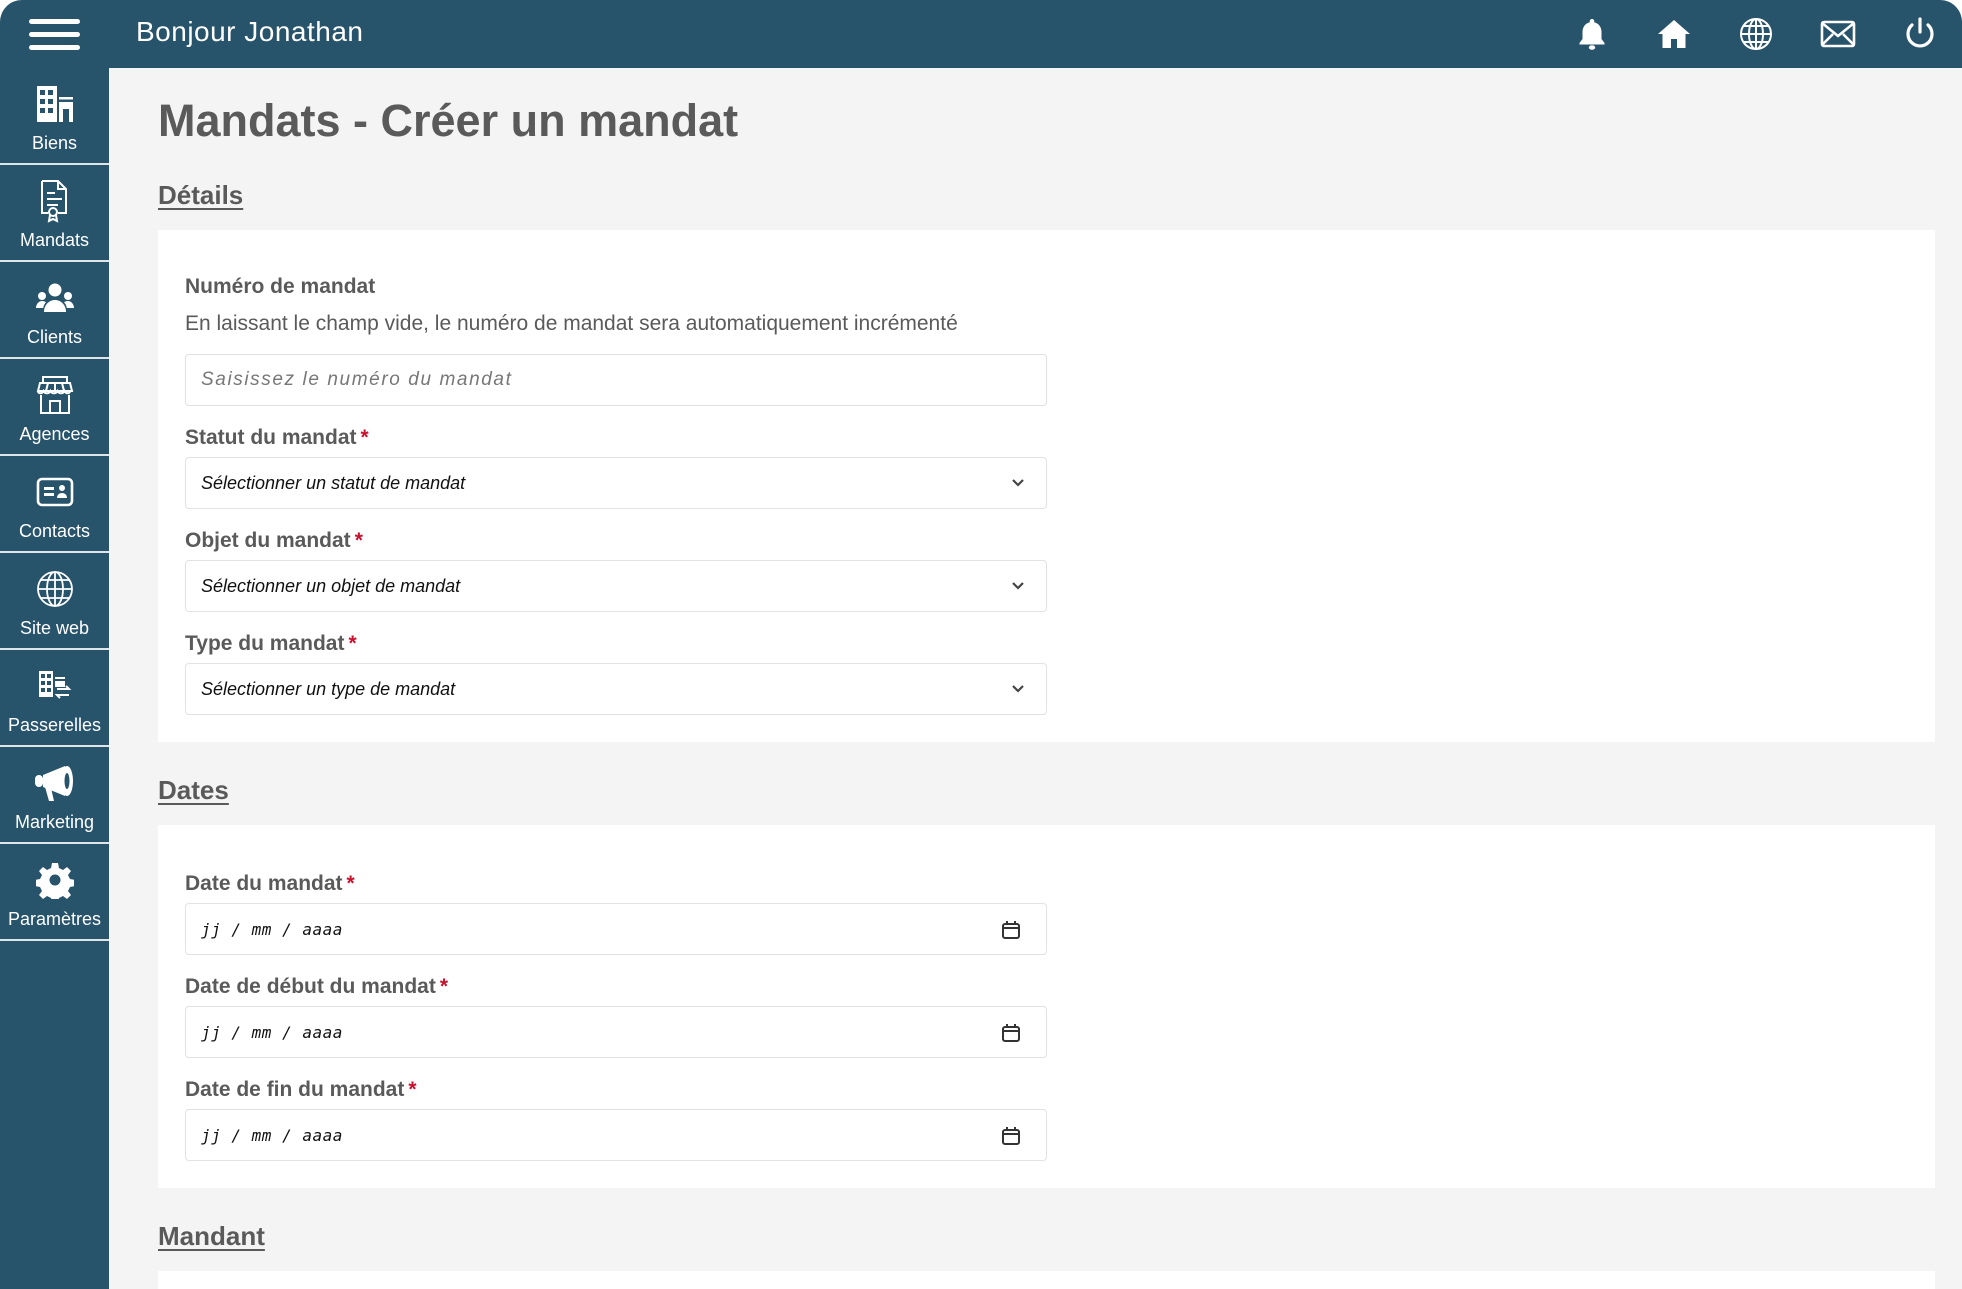  What do you see at coordinates (271, 643) in the screenshot?
I see `type-label: Type du mandat *` at bounding box center [271, 643].